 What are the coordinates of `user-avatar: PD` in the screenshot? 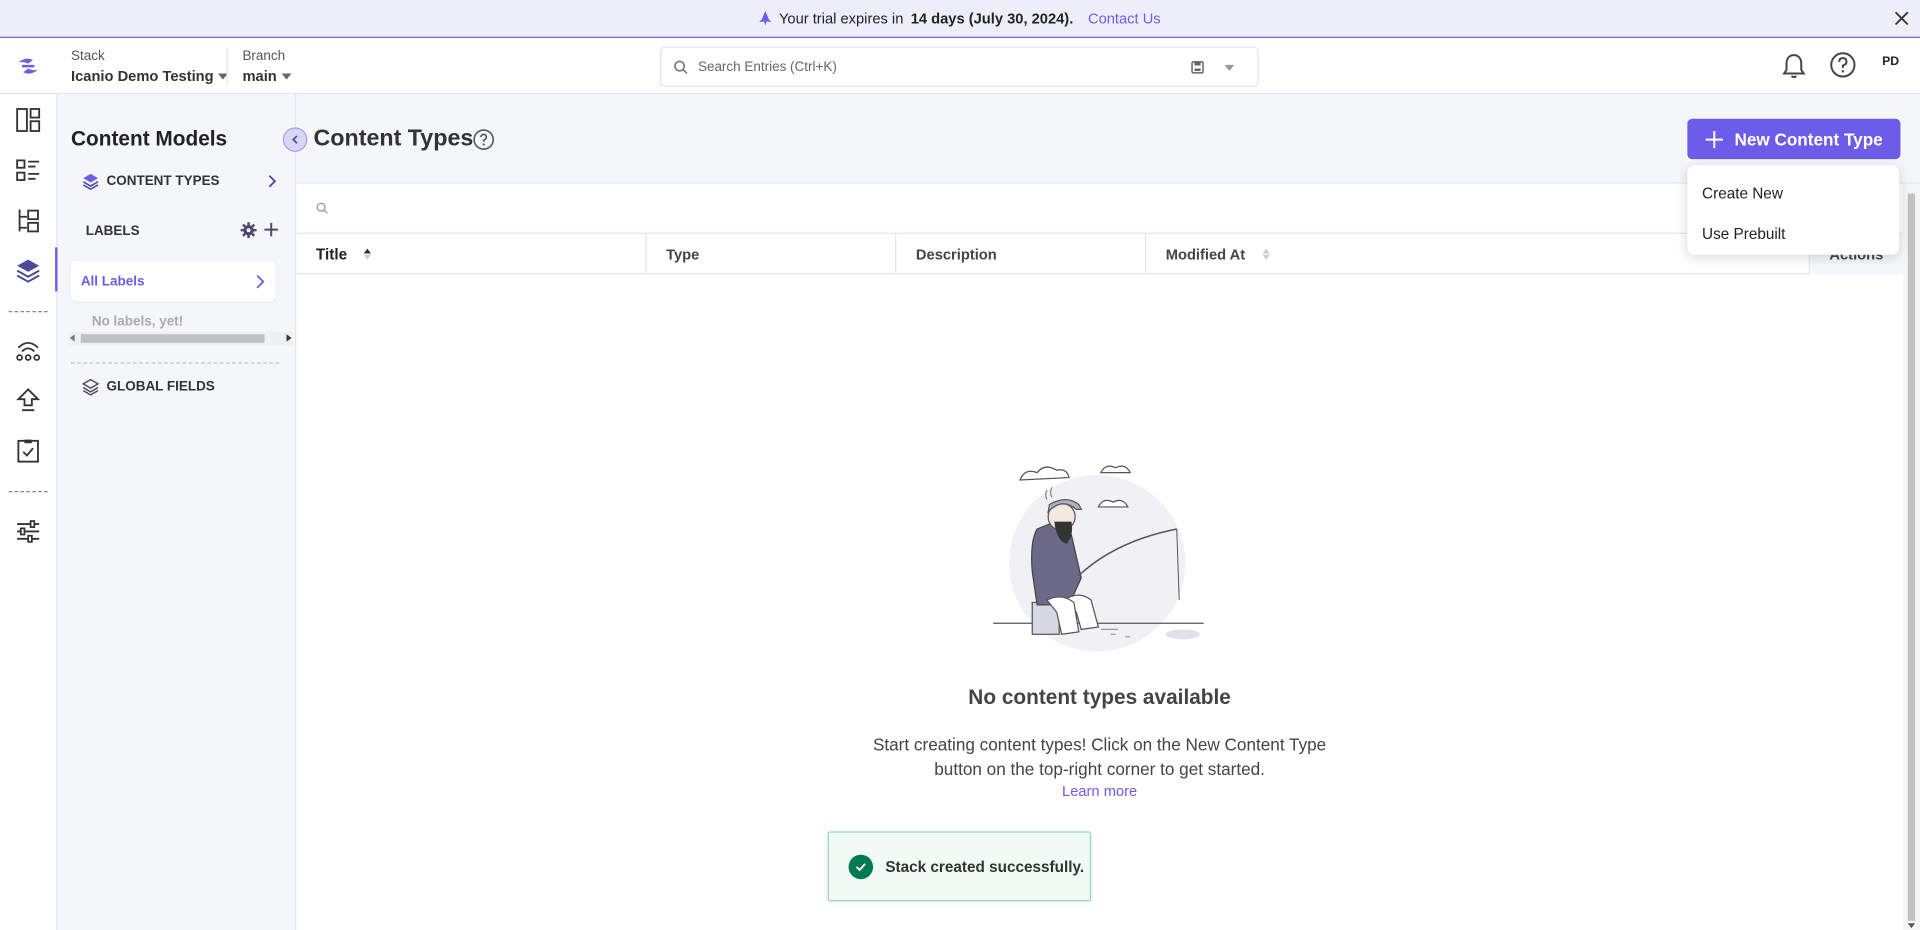 It's located at (1891, 61).